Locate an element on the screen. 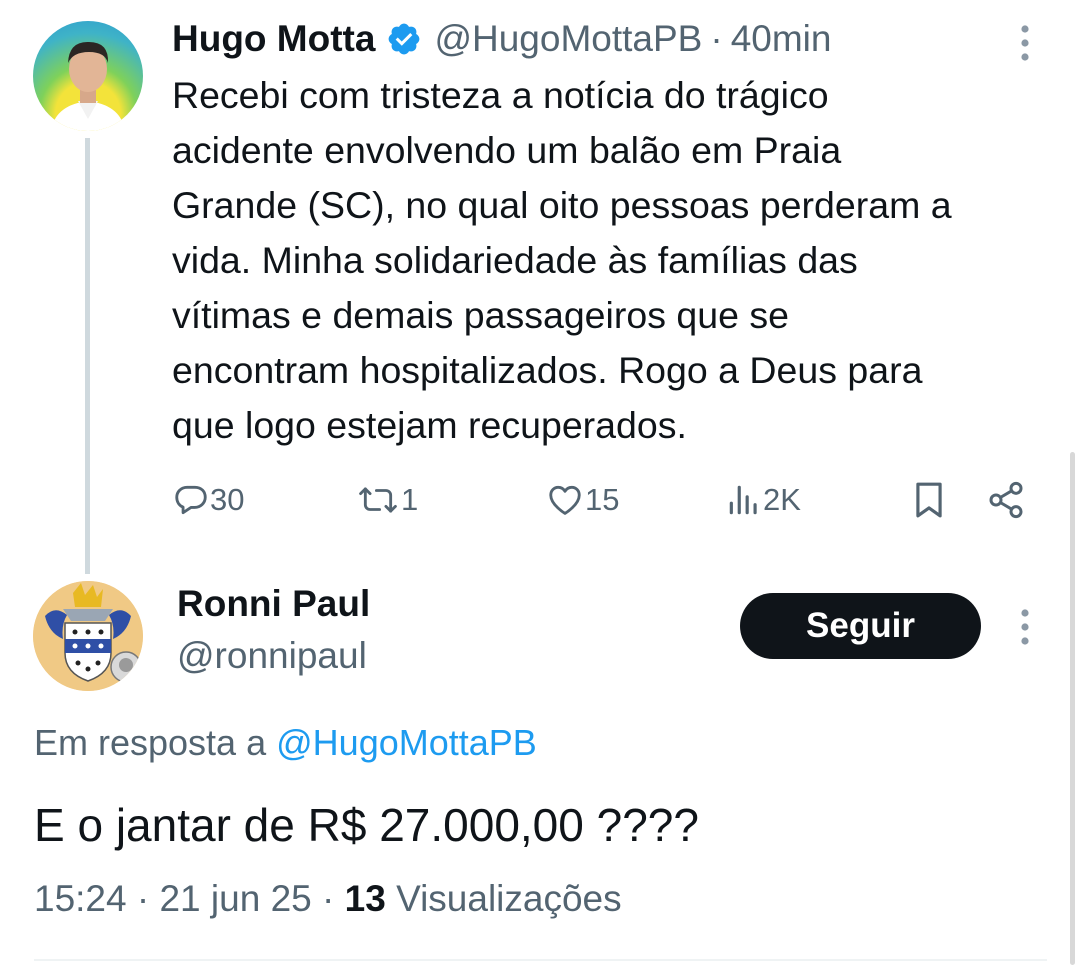 This screenshot has width=1077, height=965. tweet-text-line: Recebi com tristeza a notícia do trágico is located at coordinates (500, 95).